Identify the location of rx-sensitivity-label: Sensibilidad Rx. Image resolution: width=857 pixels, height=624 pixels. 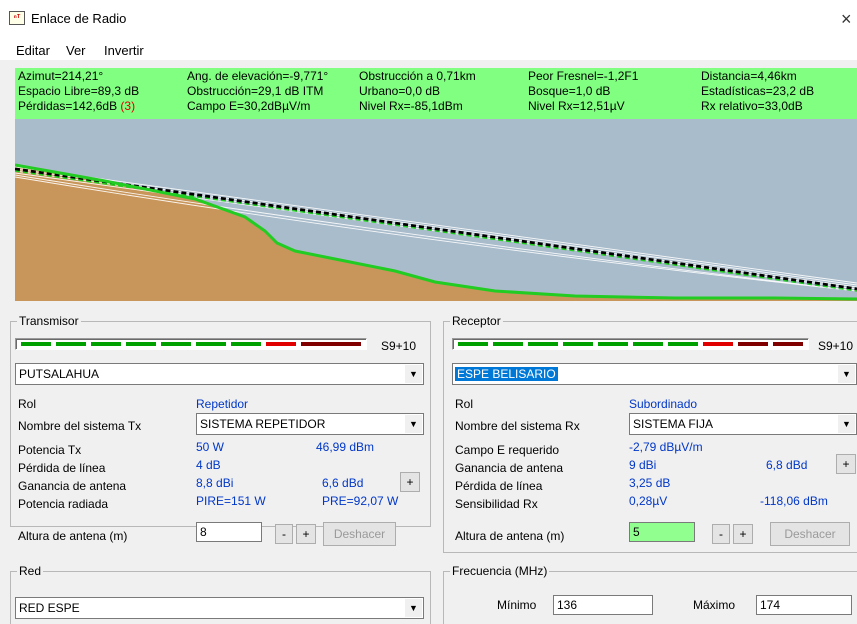
(496, 504).